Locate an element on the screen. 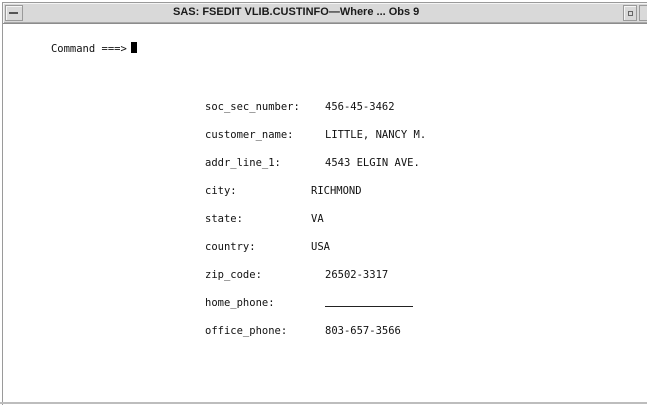  minimize-button is located at coordinates (630, 13).